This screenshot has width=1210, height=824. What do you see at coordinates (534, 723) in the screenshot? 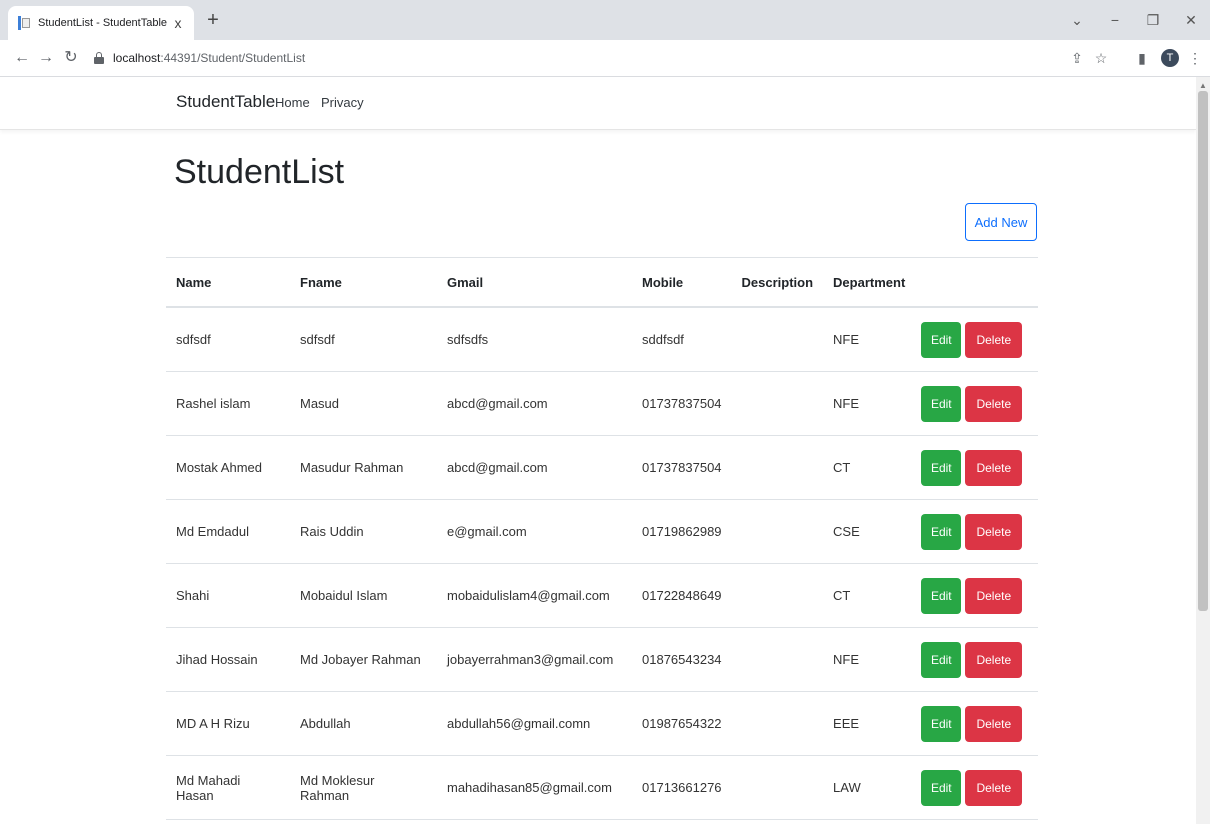
I see `cell-gmail: abdullah56@gmail.comn` at bounding box center [534, 723].